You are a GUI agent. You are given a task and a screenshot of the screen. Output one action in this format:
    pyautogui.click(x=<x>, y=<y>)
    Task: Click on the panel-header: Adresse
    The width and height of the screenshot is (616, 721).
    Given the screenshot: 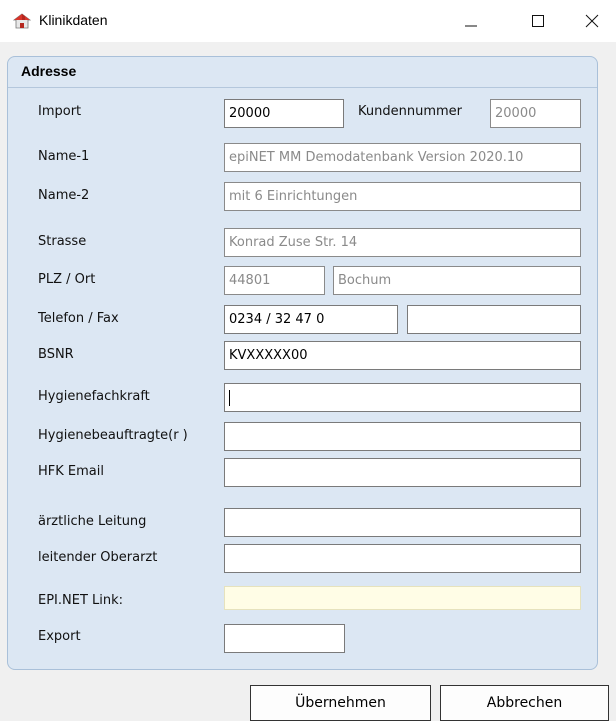 What is the action you would take?
    pyautogui.click(x=302, y=72)
    